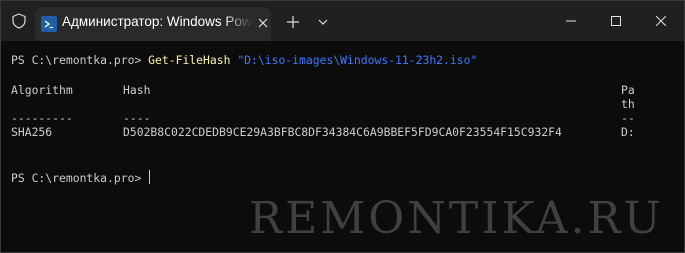 The height and width of the screenshot is (253, 685). What do you see at coordinates (189, 60) in the screenshot?
I see `cmdlet-text: Get-FileHash` at bounding box center [189, 60].